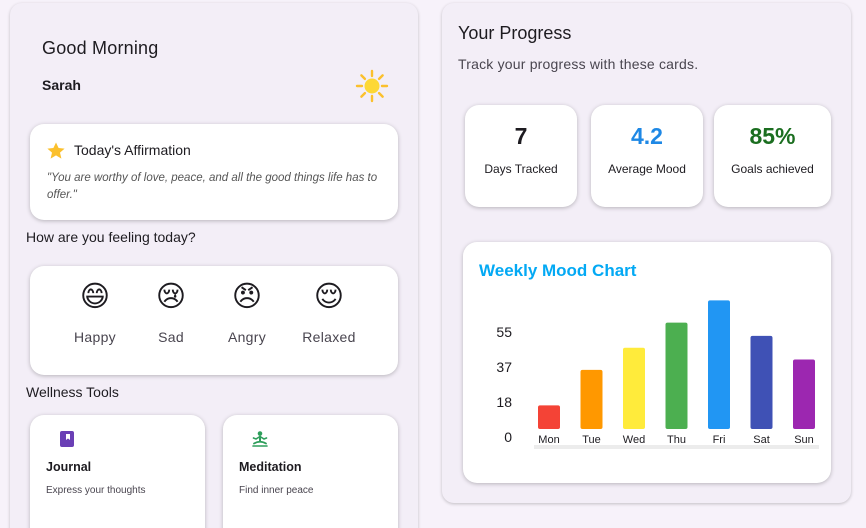 This screenshot has height=528, width=866. Describe the element at coordinates (634, 440) in the screenshot. I see `x-tick-label: Wed` at that location.